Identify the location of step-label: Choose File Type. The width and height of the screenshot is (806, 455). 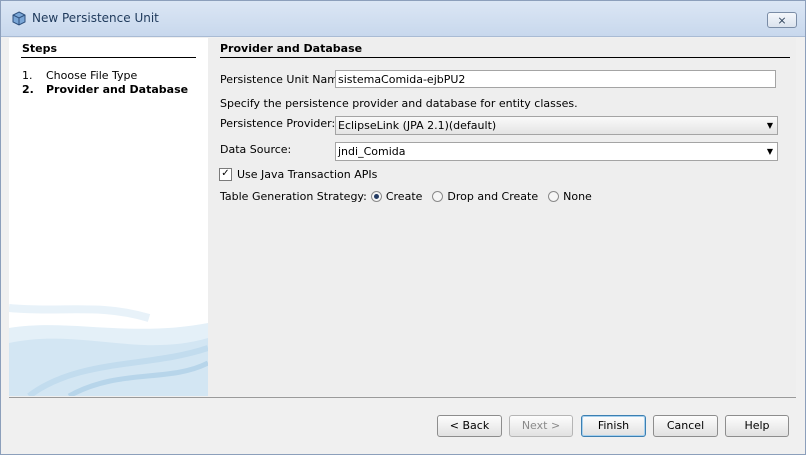
(92, 75).